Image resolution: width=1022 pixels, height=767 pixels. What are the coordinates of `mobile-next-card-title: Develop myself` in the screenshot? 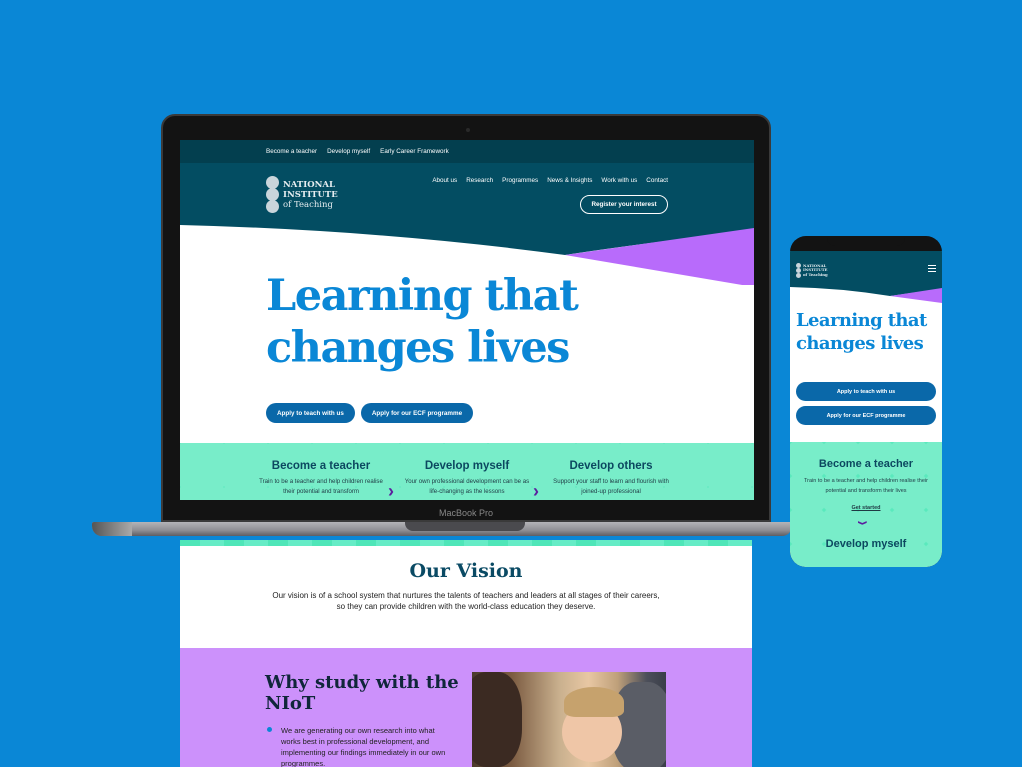 It's located at (866, 544).